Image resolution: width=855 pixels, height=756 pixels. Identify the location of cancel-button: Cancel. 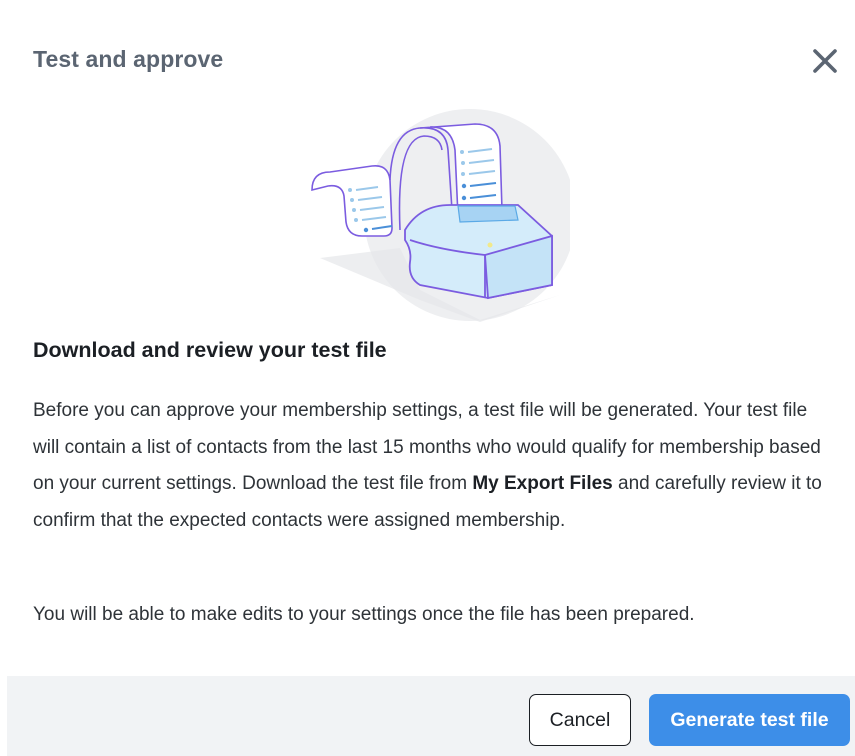
(580, 720).